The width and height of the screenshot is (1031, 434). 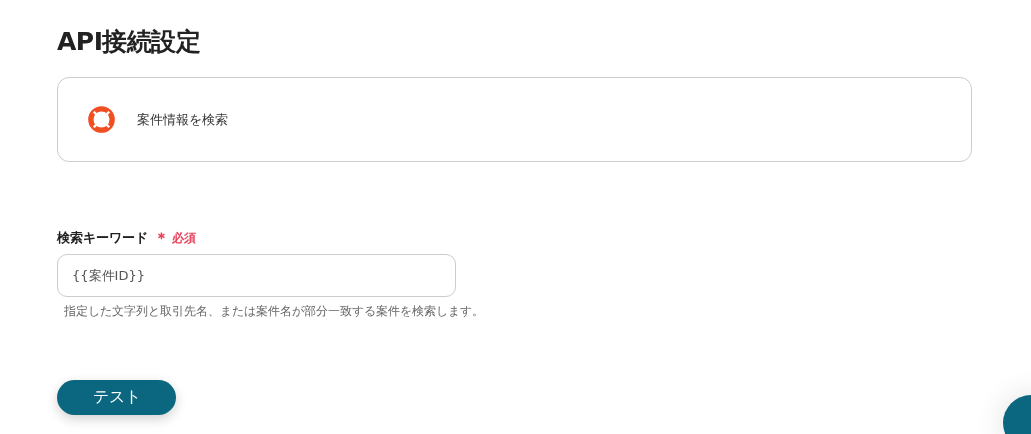 What do you see at coordinates (101, 119) in the screenshot?
I see `lifebuoy-icon` at bounding box center [101, 119].